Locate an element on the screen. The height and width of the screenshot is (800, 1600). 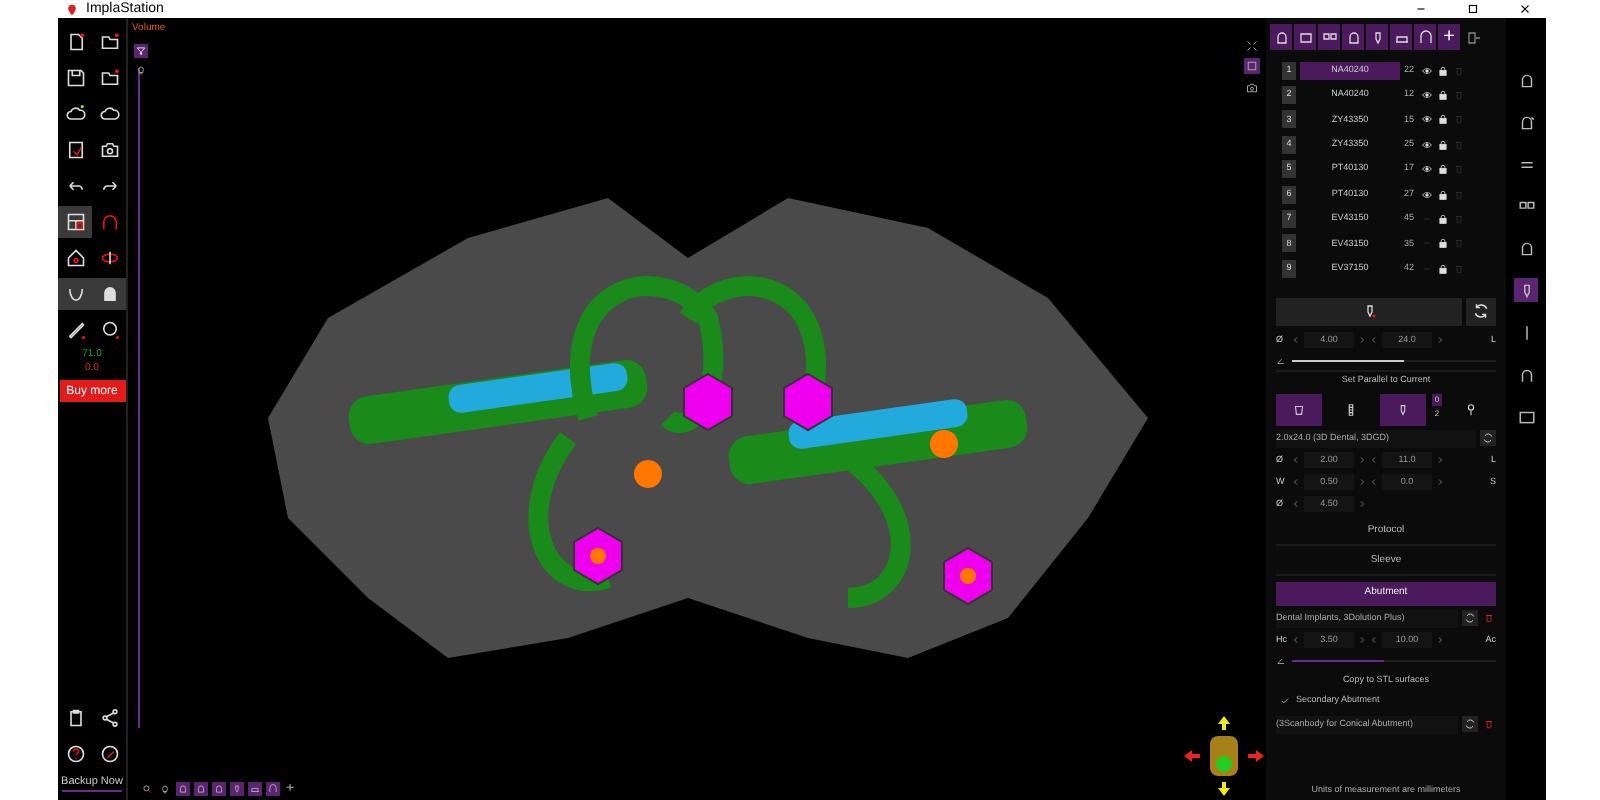
export-icon is located at coordinates (1473, 37).